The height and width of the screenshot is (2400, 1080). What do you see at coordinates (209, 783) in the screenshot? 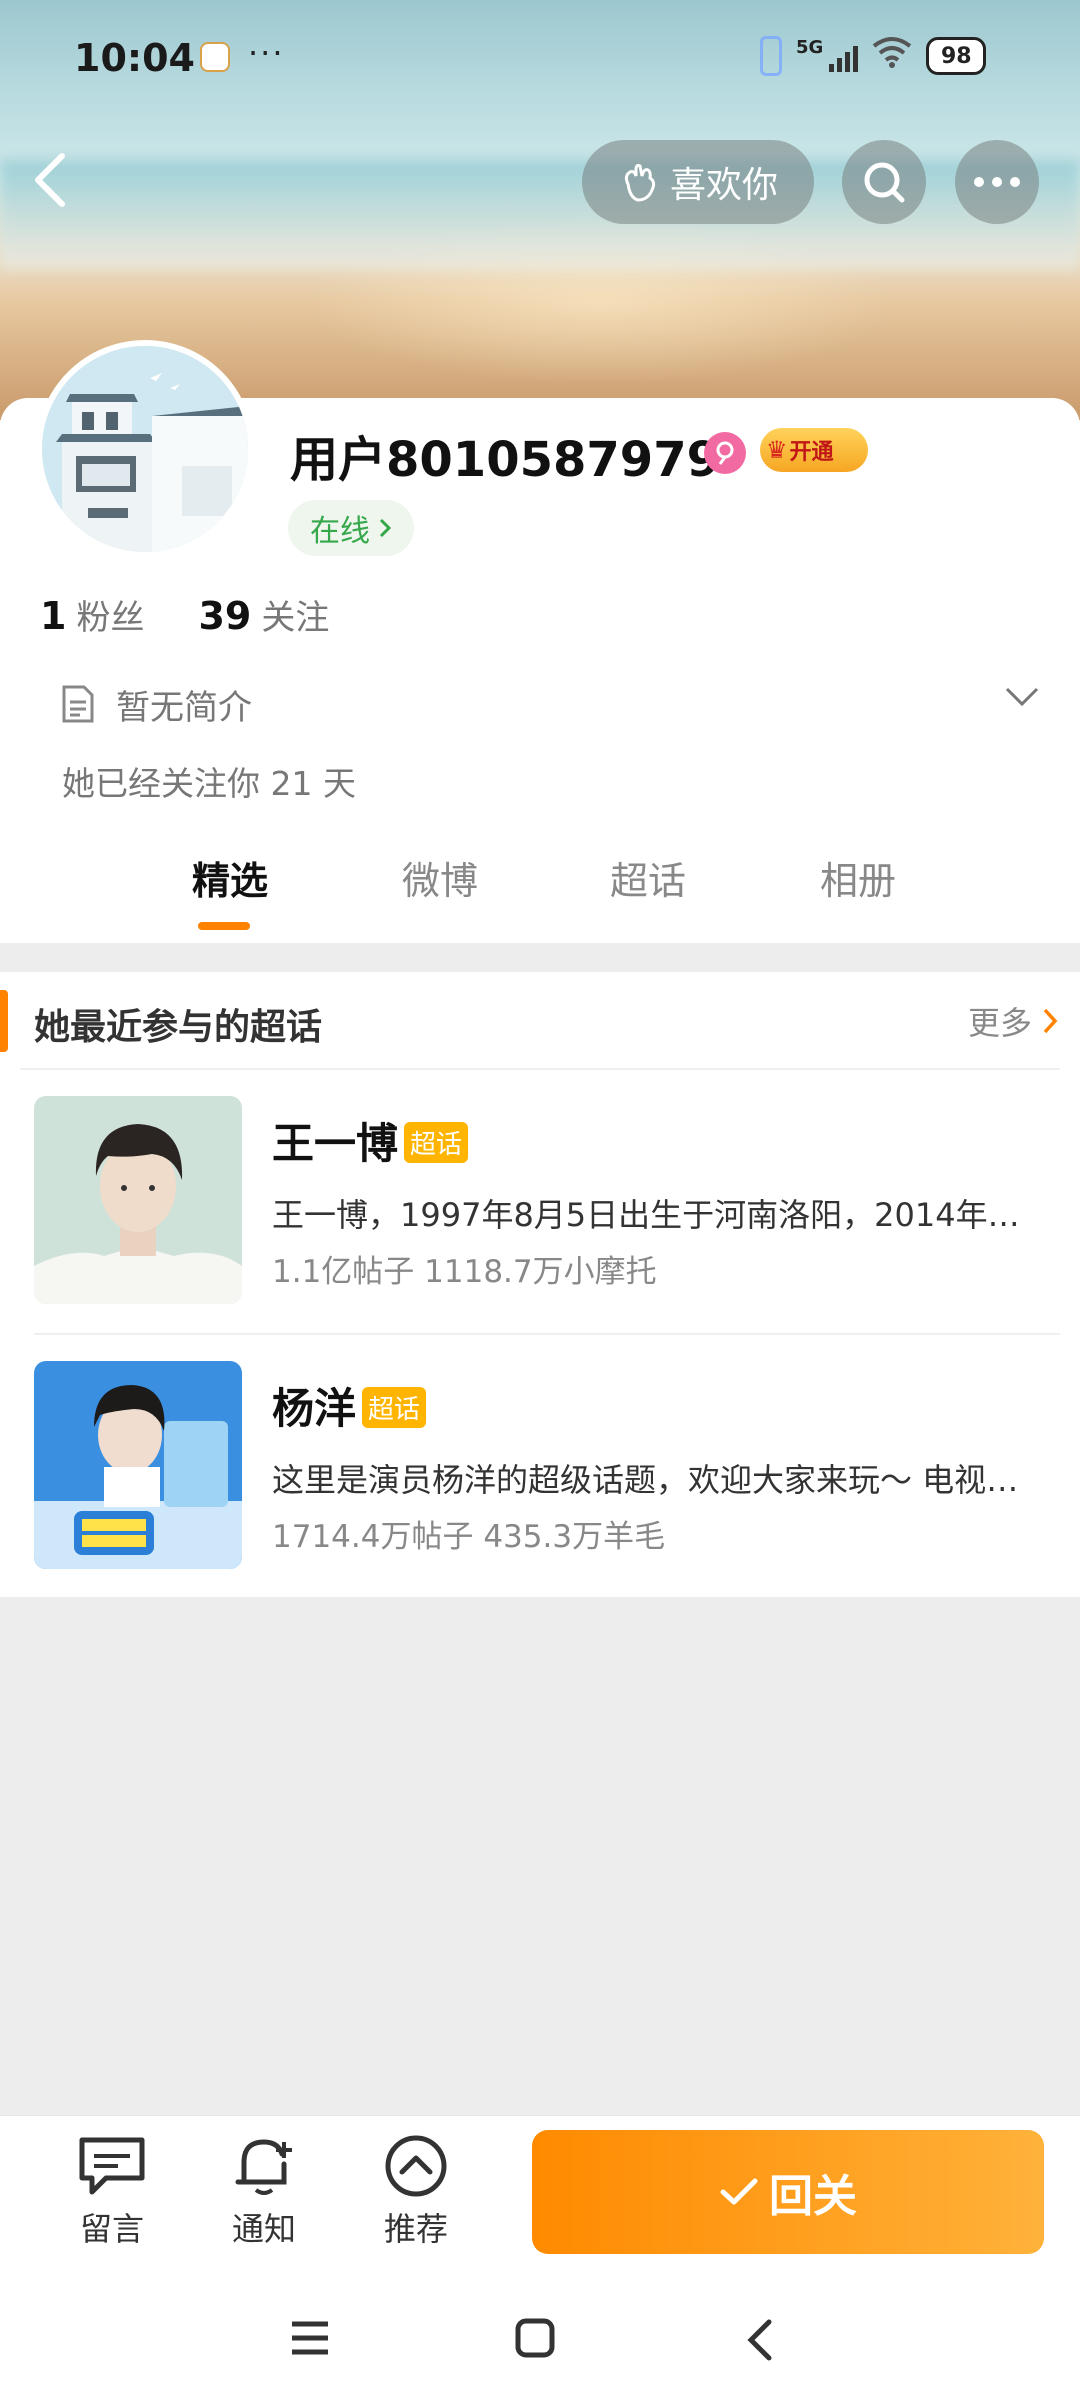
I see `follow-duration-note: 她已经关注你 21 天` at bounding box center [209, 783].